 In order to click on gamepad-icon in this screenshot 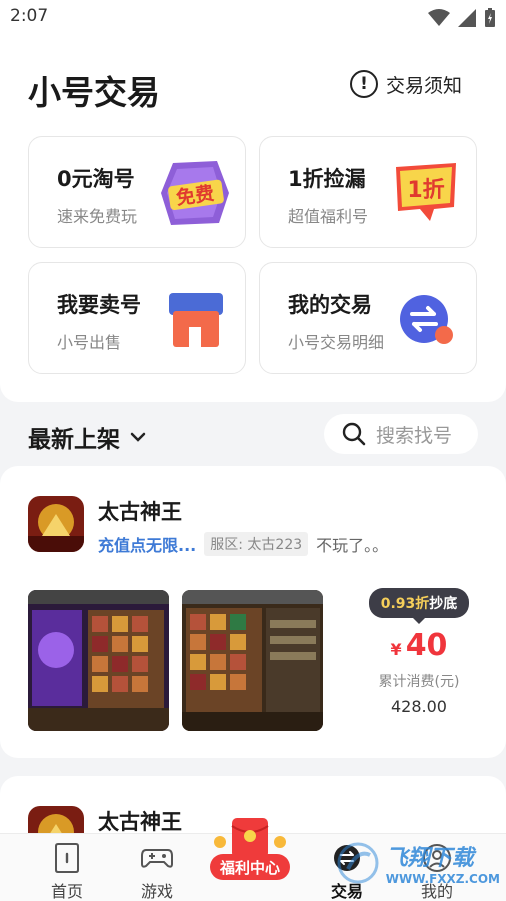, I will do `click(157, 858)`.